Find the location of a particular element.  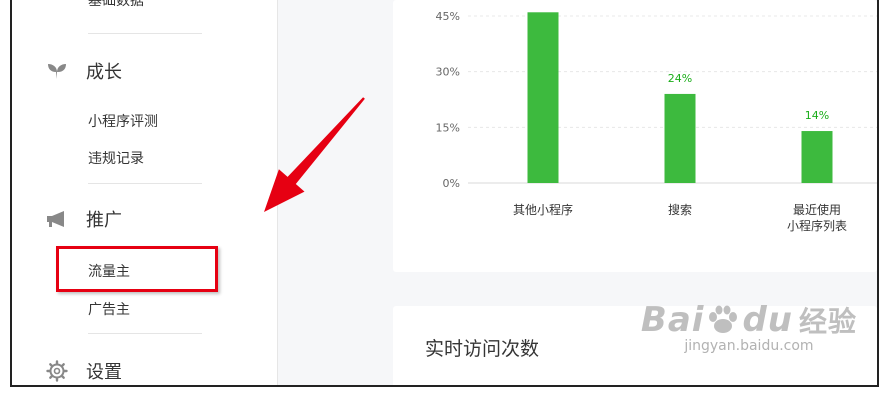

watermark: Bai du 经验 jingyan.baidu.com is located at coordinates (749, 327).